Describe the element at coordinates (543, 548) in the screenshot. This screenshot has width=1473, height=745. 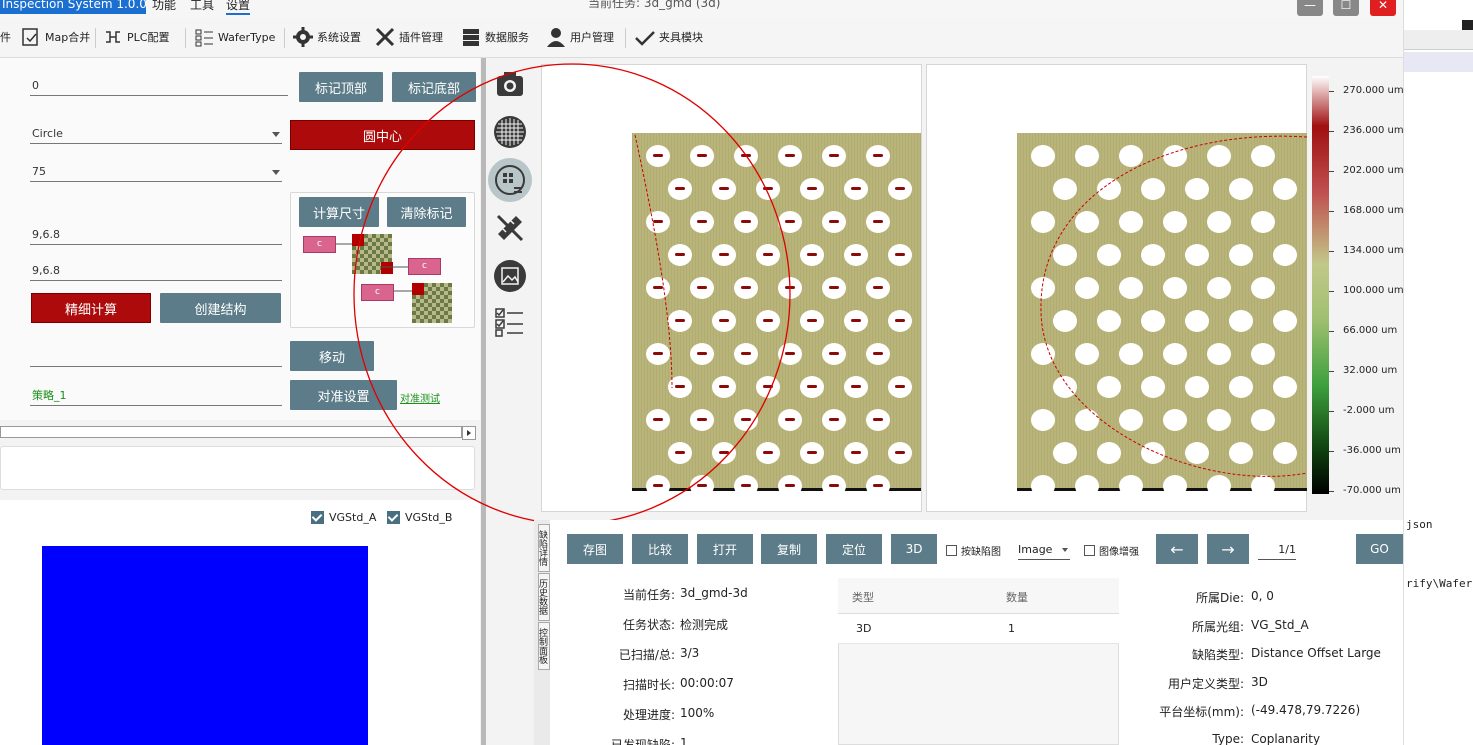
I see `tab-defect-detail: 缺陷详情` at that location.